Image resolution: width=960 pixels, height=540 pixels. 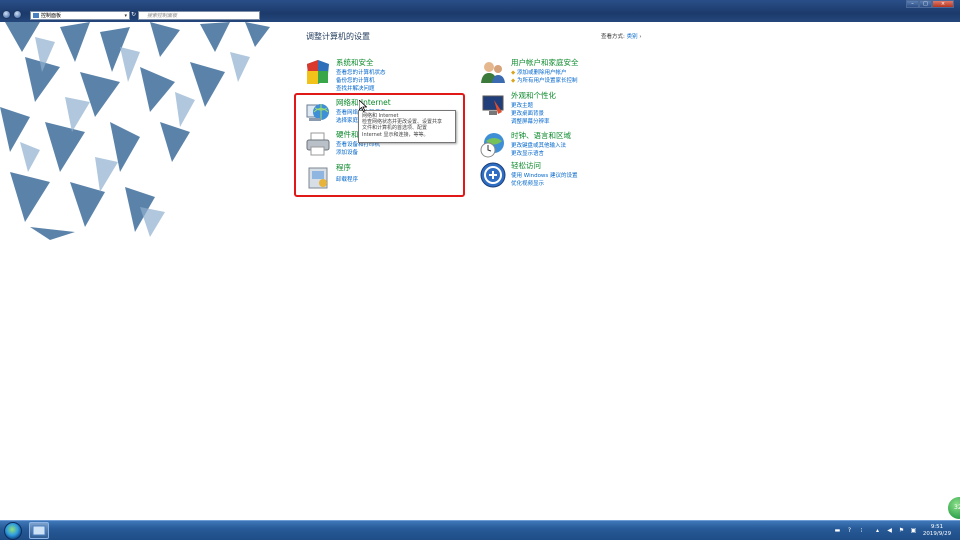 I want to click on address-text: 控制面板, so click(x=51, y=16).